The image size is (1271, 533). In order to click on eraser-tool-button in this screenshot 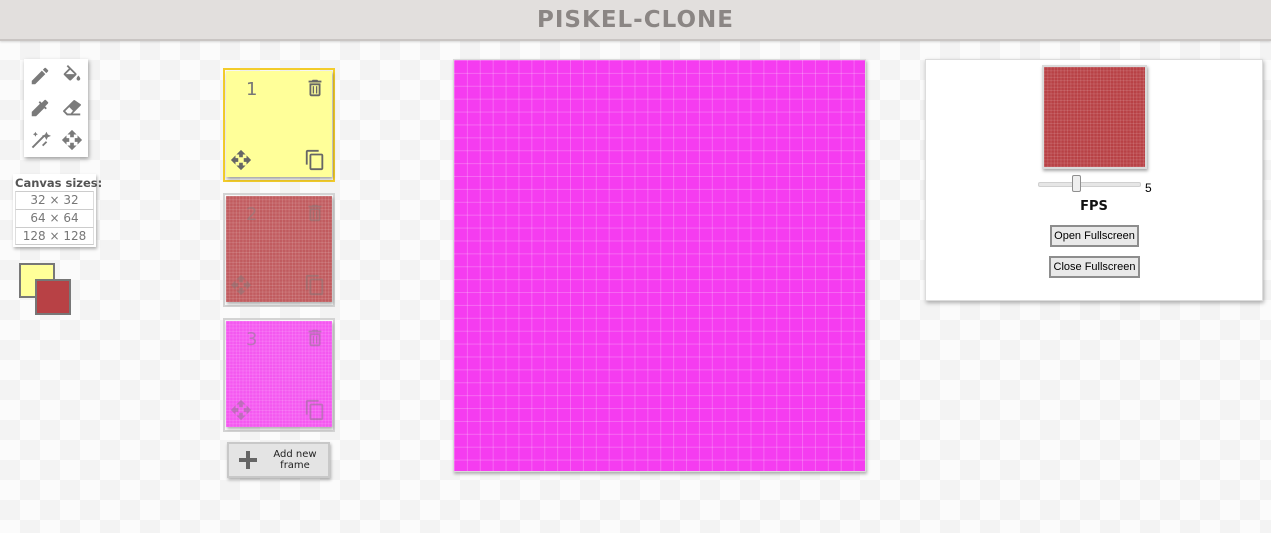, I will do `click(72, 108)`.